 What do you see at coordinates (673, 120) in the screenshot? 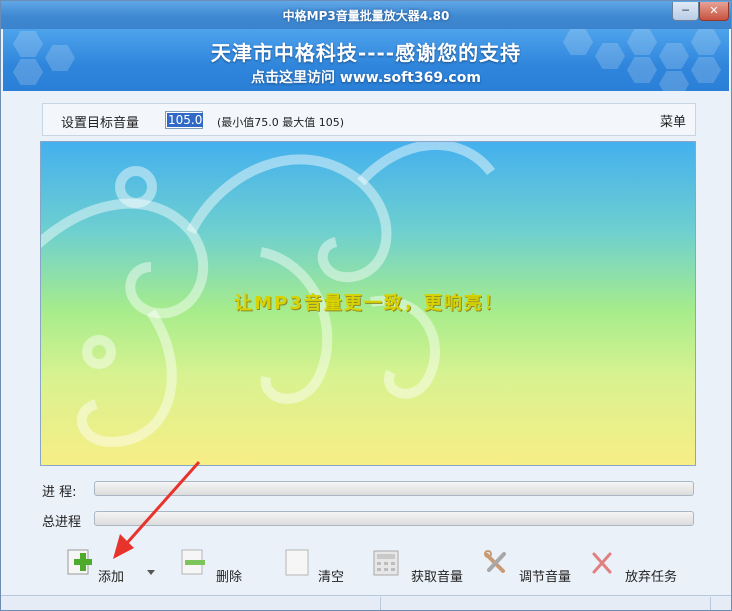
I see `menu-button: 菜单` at bounding box center [673, 120].